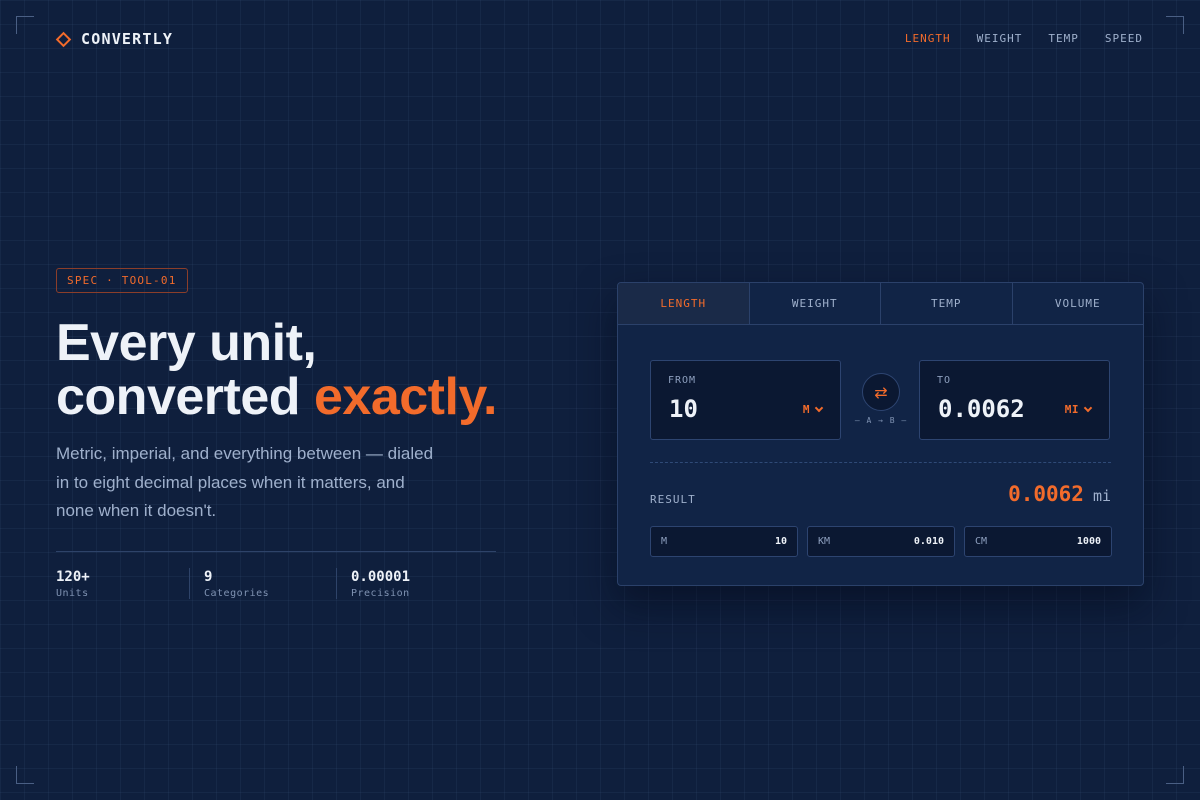 The height and width of the screenshot is (800, 1200). I want to click on stats-divider, so click(276, 551).